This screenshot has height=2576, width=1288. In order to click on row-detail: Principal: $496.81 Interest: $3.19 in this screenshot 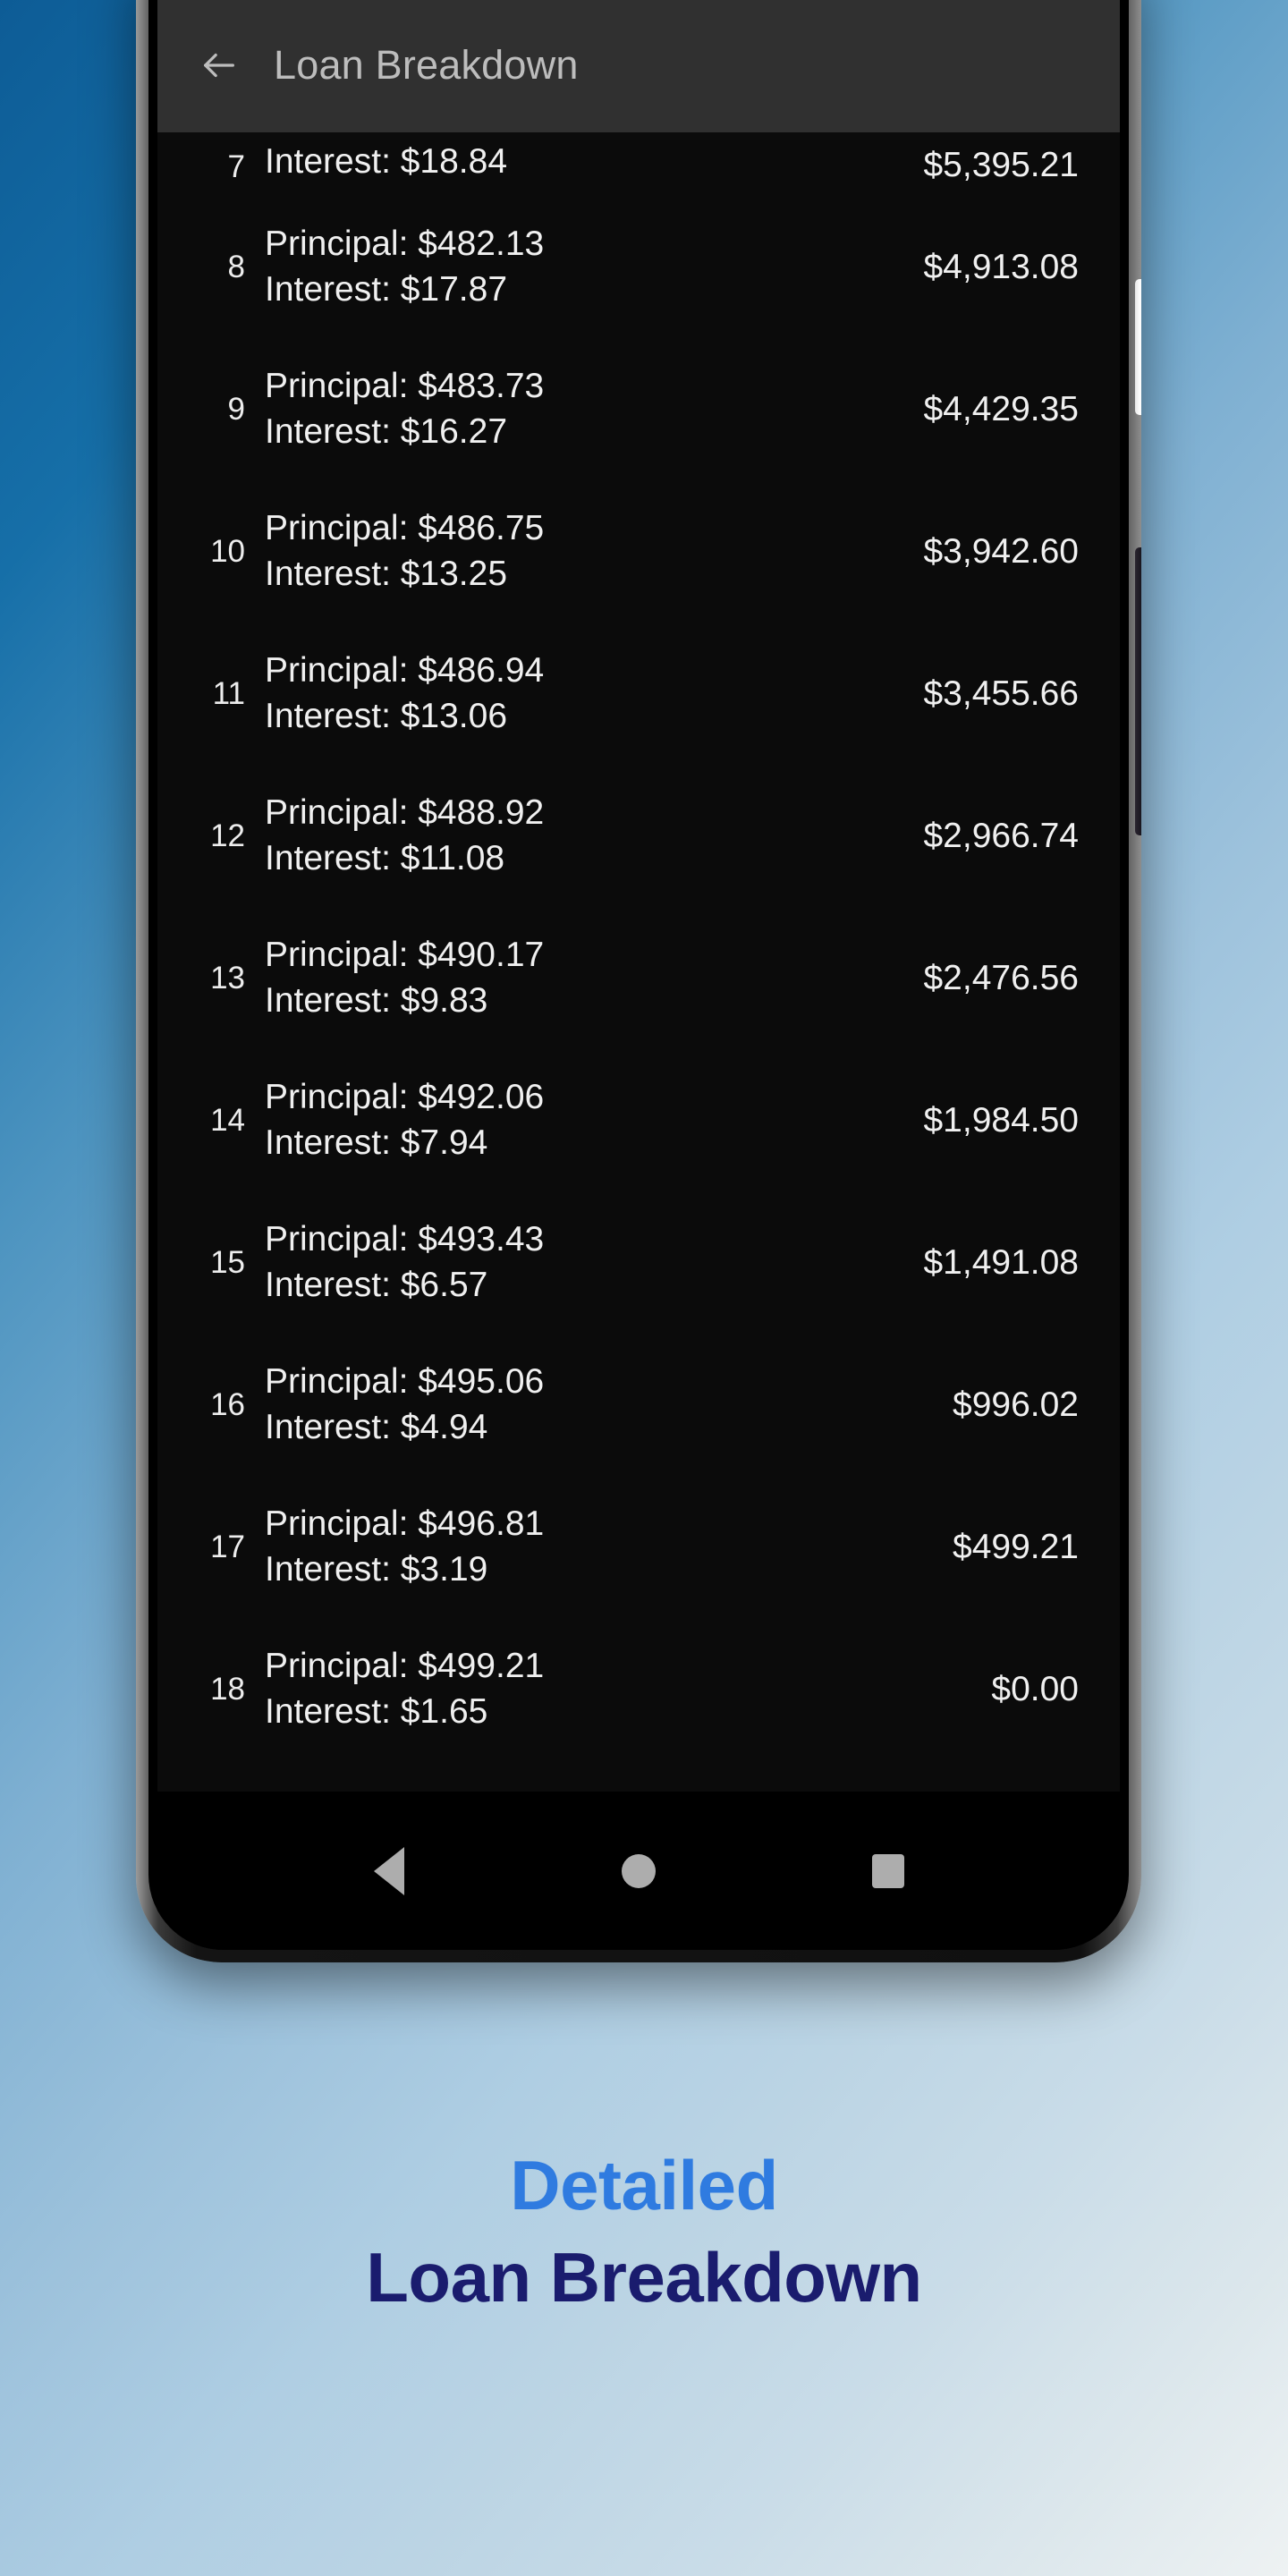, I will do `click(551, 1547)`.